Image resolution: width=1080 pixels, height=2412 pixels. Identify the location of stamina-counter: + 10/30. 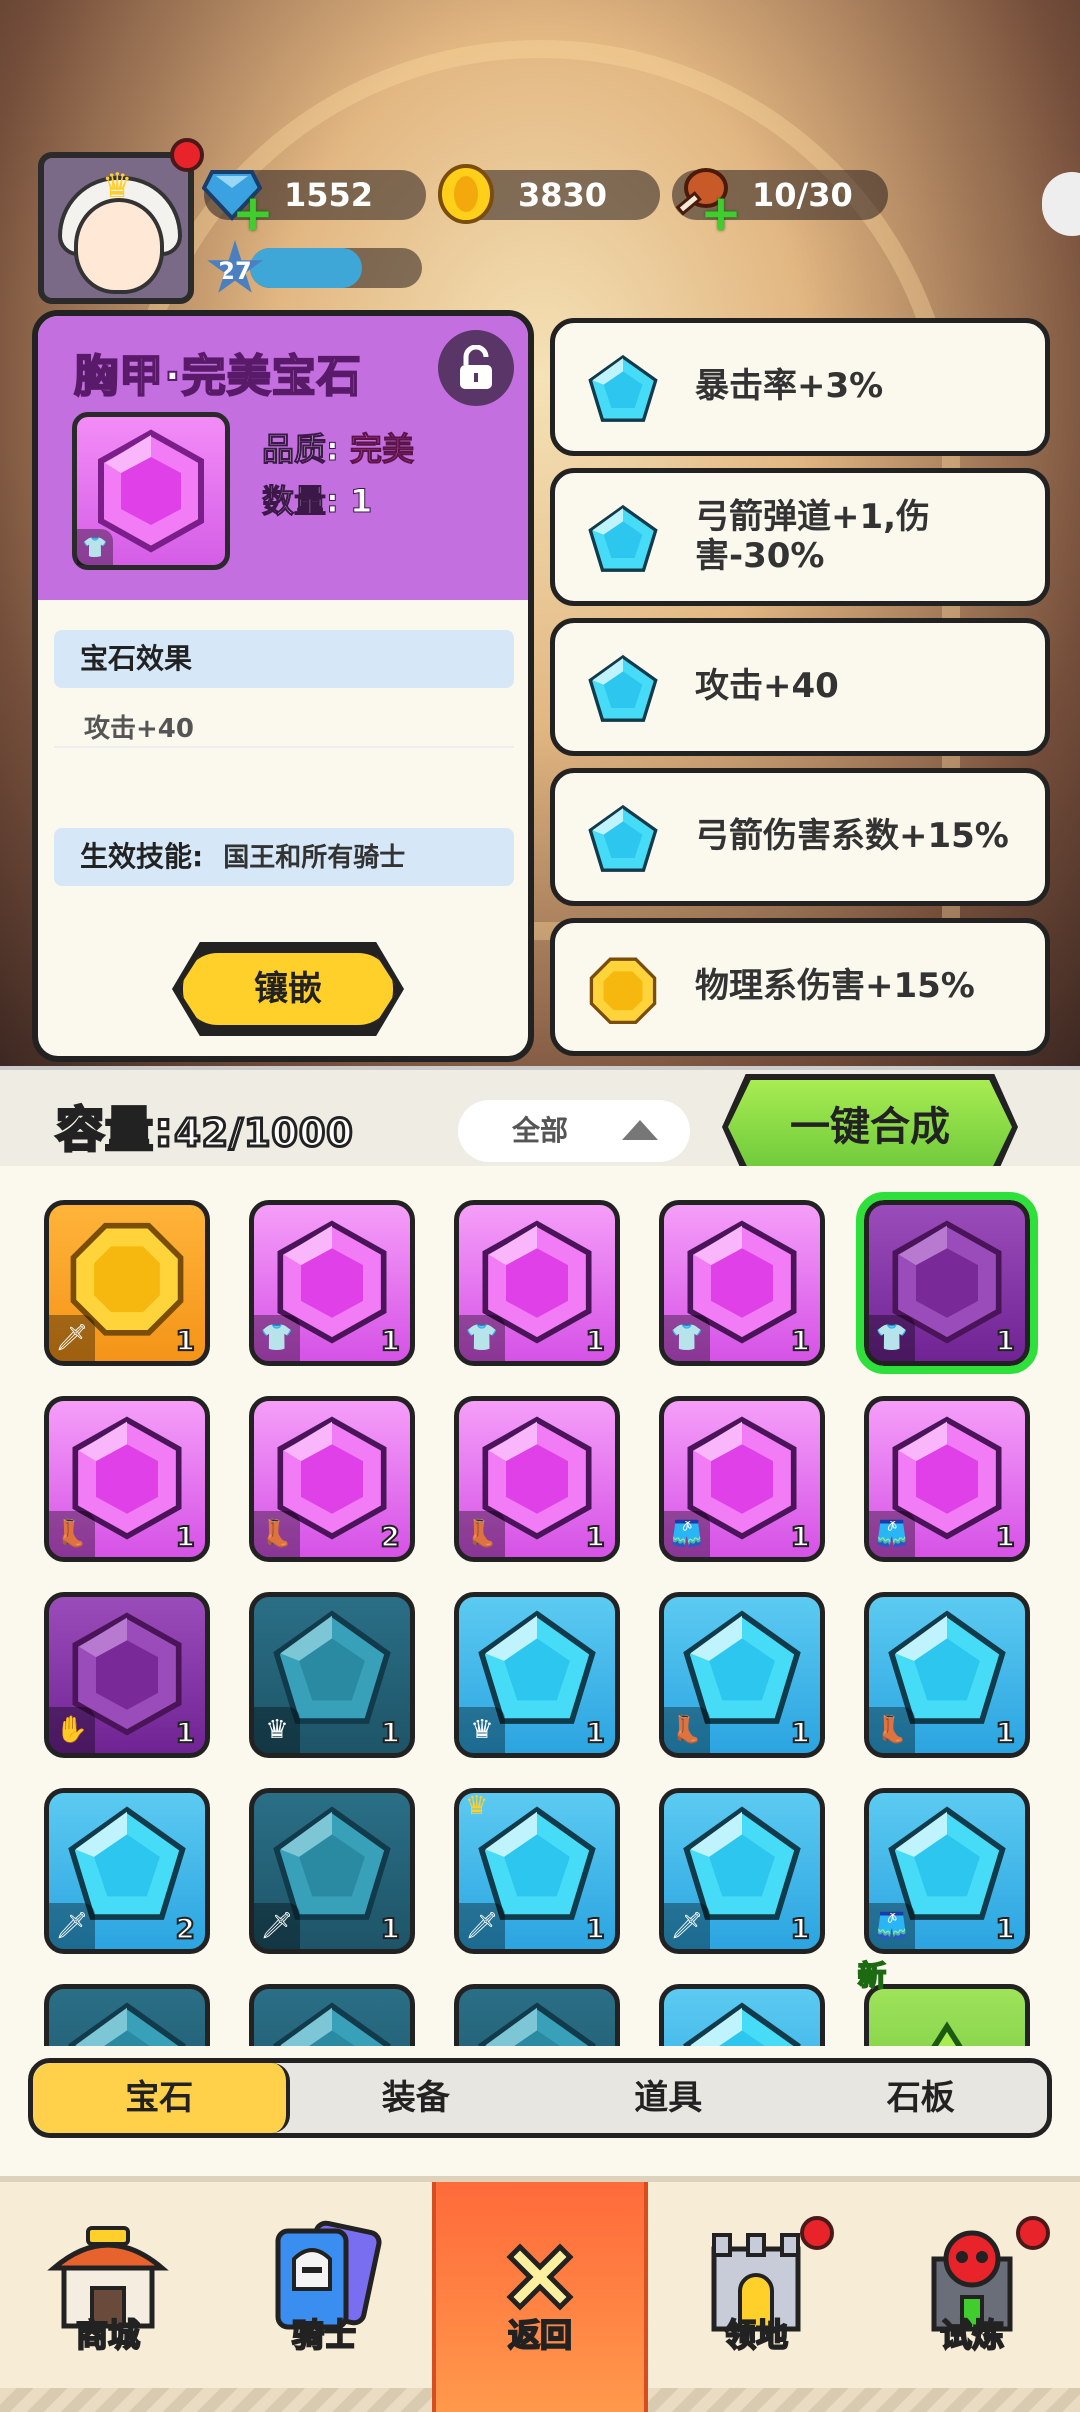
(780, 203).